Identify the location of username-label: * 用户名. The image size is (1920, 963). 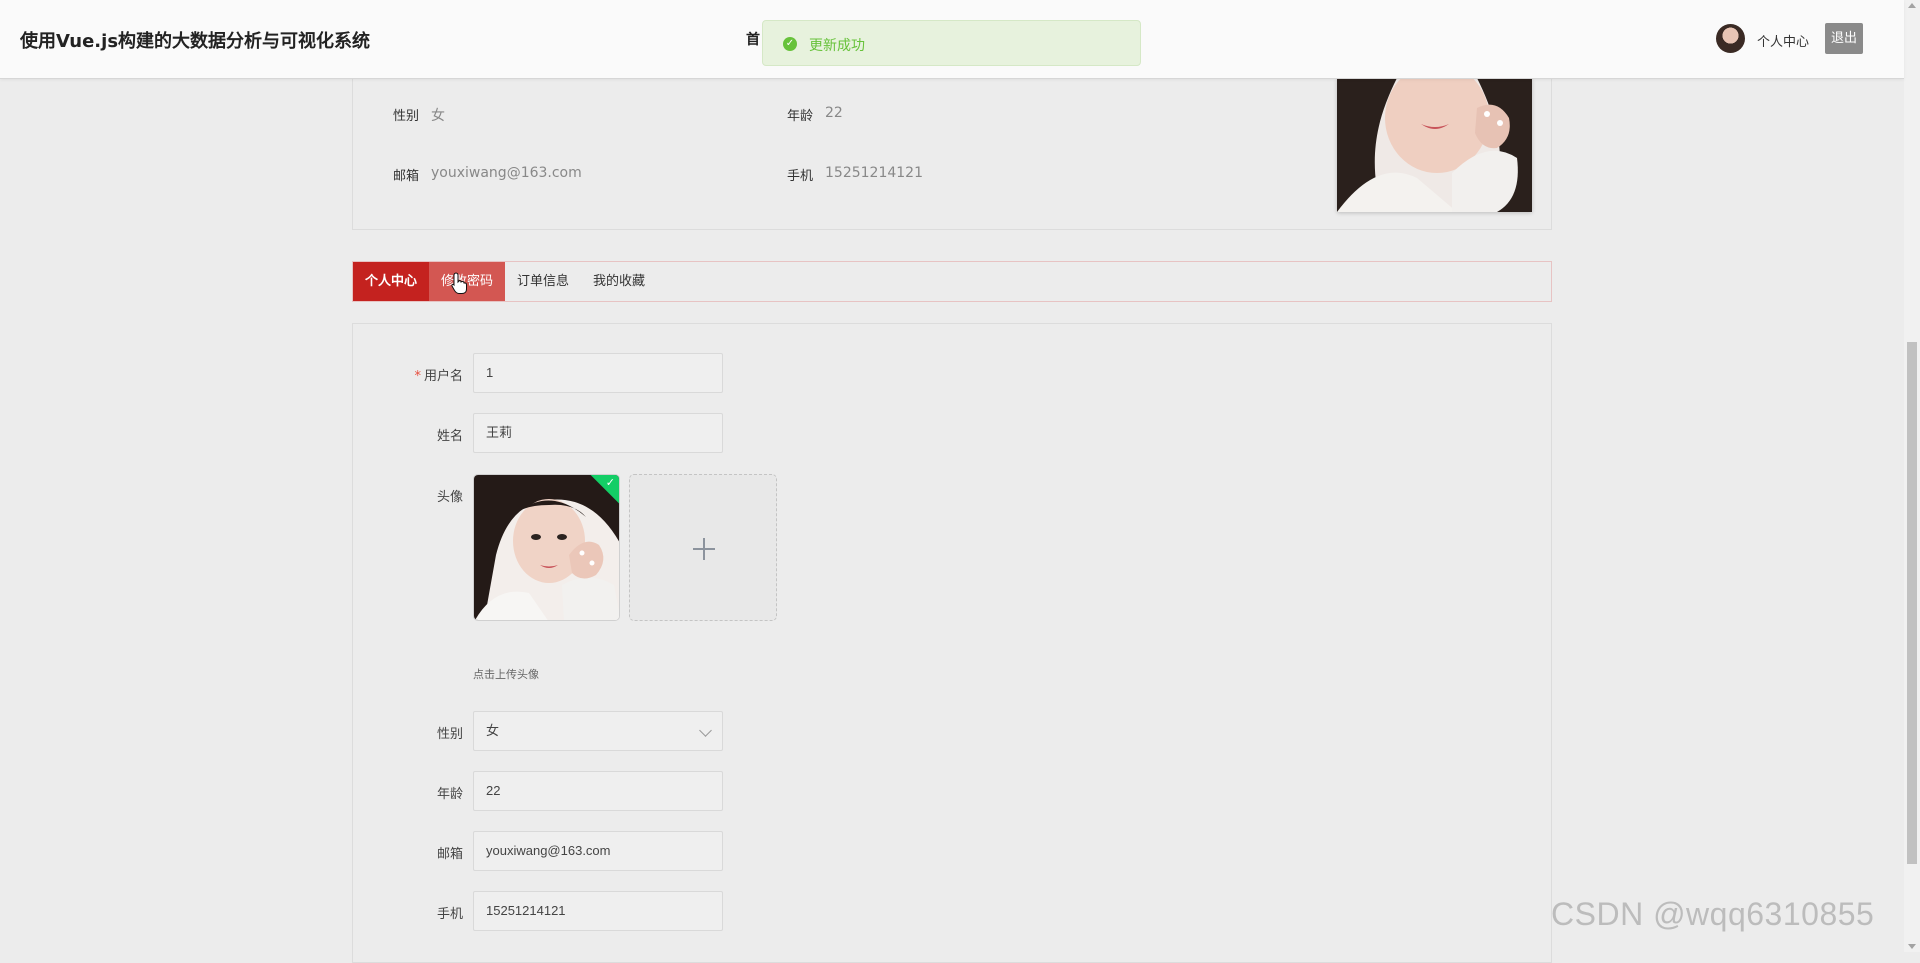
(423, 374).